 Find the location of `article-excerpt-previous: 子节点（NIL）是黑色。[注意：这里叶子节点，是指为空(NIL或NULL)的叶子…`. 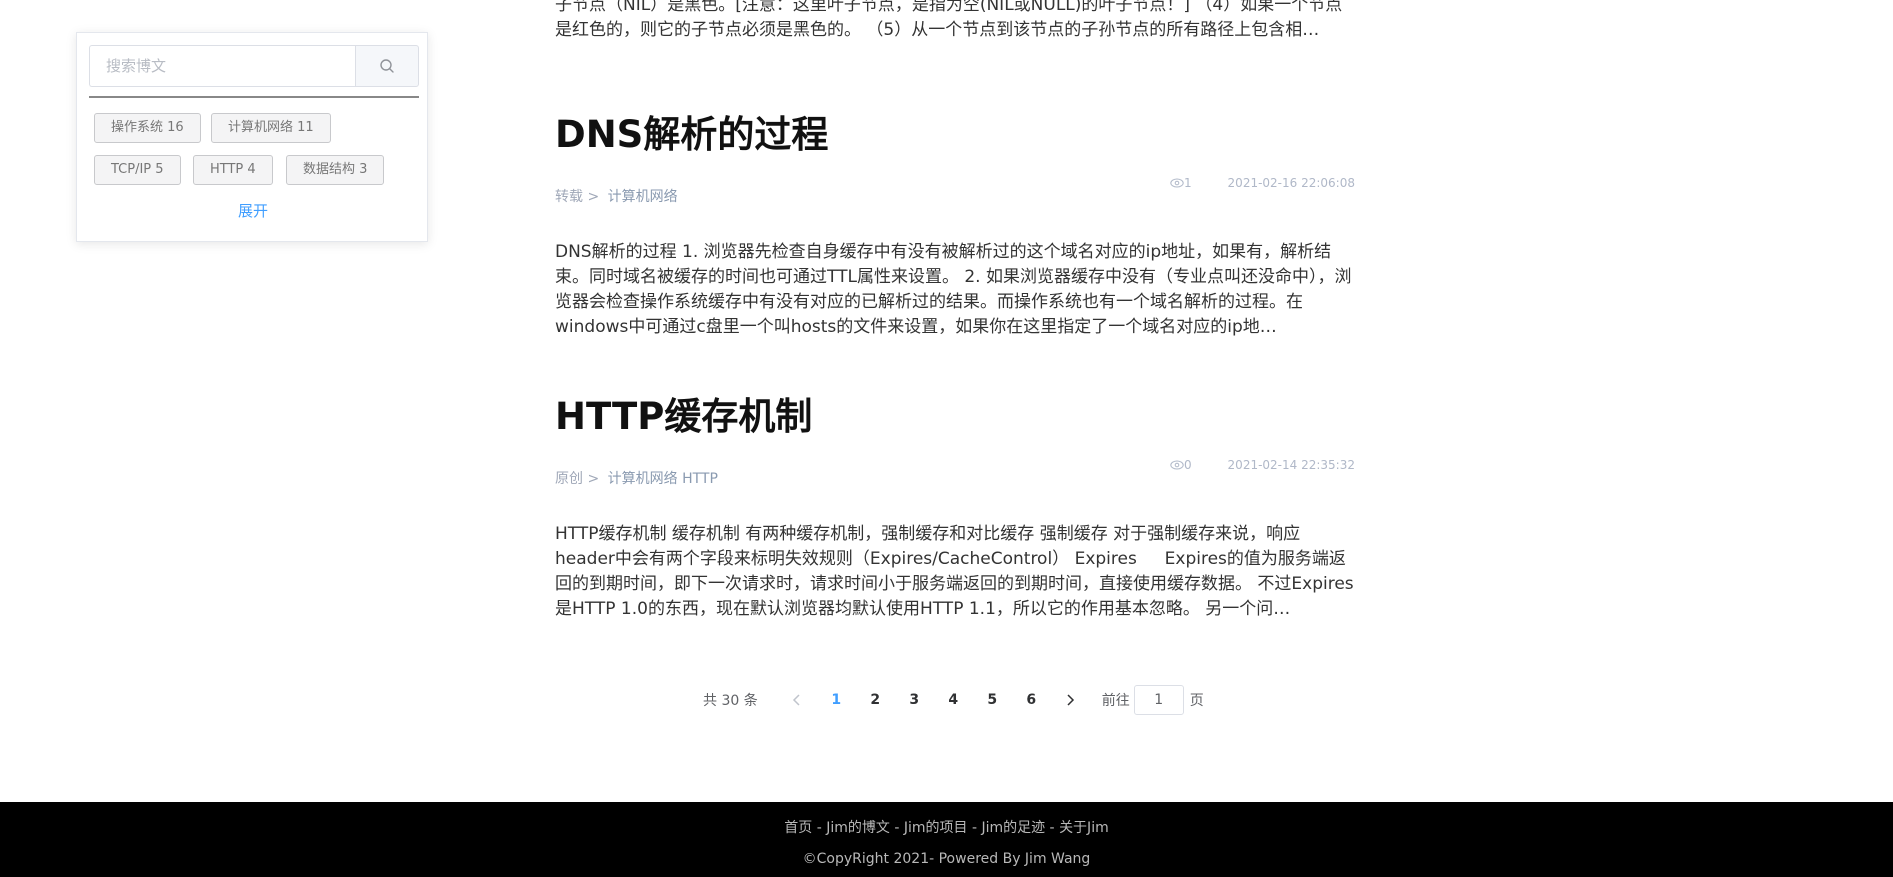

article-excerpt-previous: 子节点（NIL）是黑色。[注意：这里叶子节点，是指为空(NIL或NULL)的叶子… is located at coordinates (949, 20).